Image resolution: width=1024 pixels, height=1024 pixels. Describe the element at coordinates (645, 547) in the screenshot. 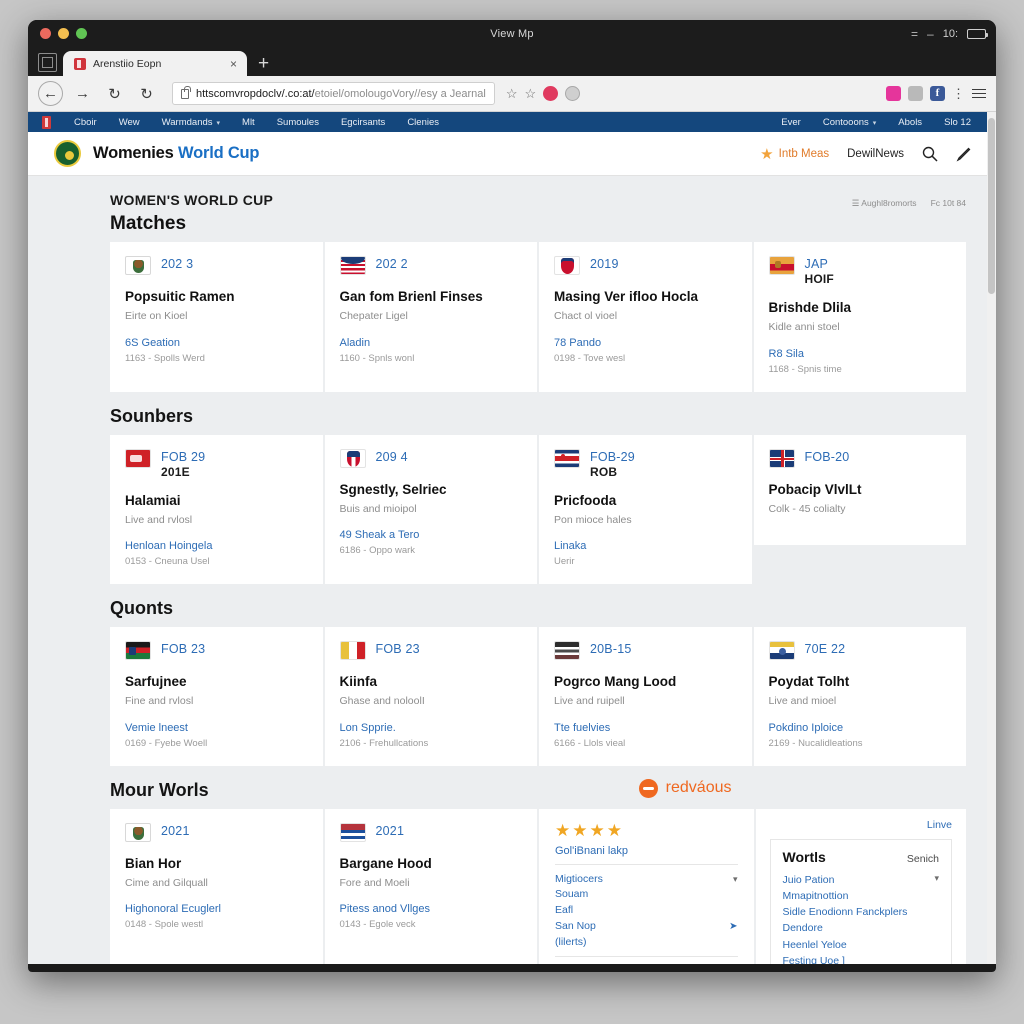

I see `card-link: Linaka` at that location.